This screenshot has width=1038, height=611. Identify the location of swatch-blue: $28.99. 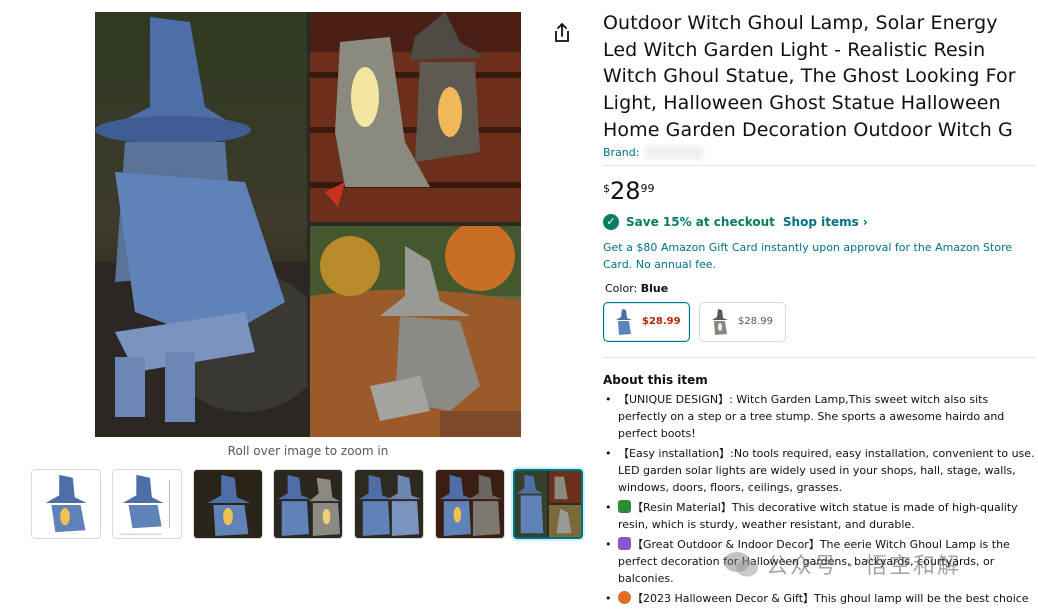
(646, 321).